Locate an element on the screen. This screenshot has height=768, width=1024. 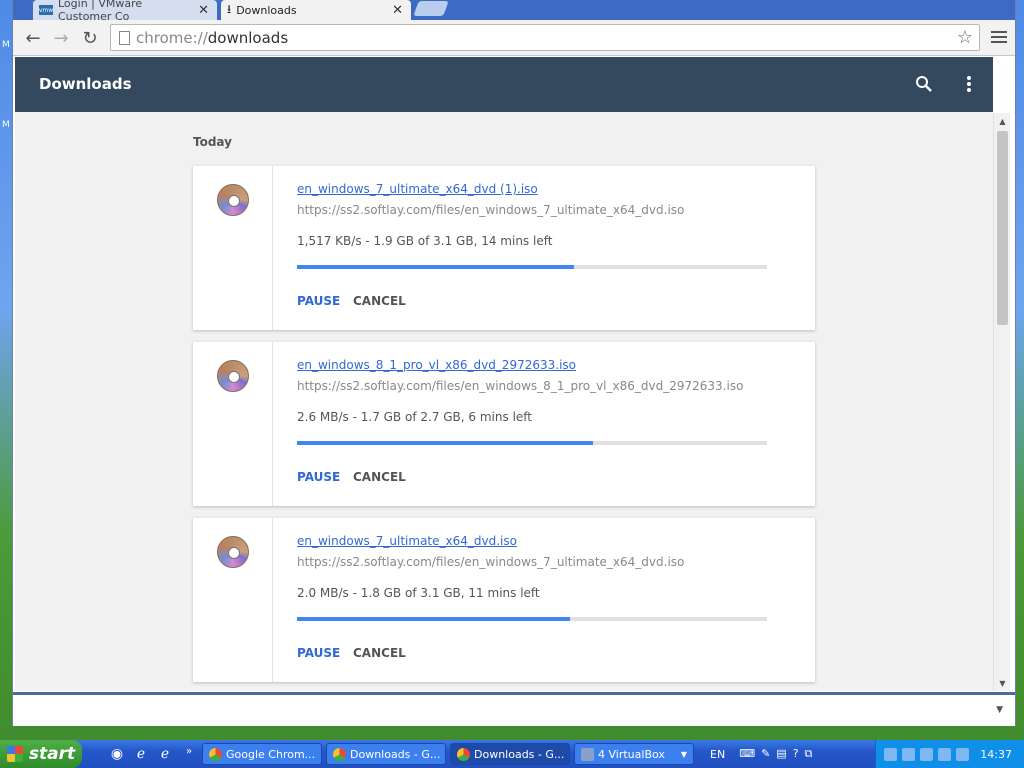
toolbar-icons: ⌨ ✎ ▤ ? ⧉ is located at coordinates (775, 754).